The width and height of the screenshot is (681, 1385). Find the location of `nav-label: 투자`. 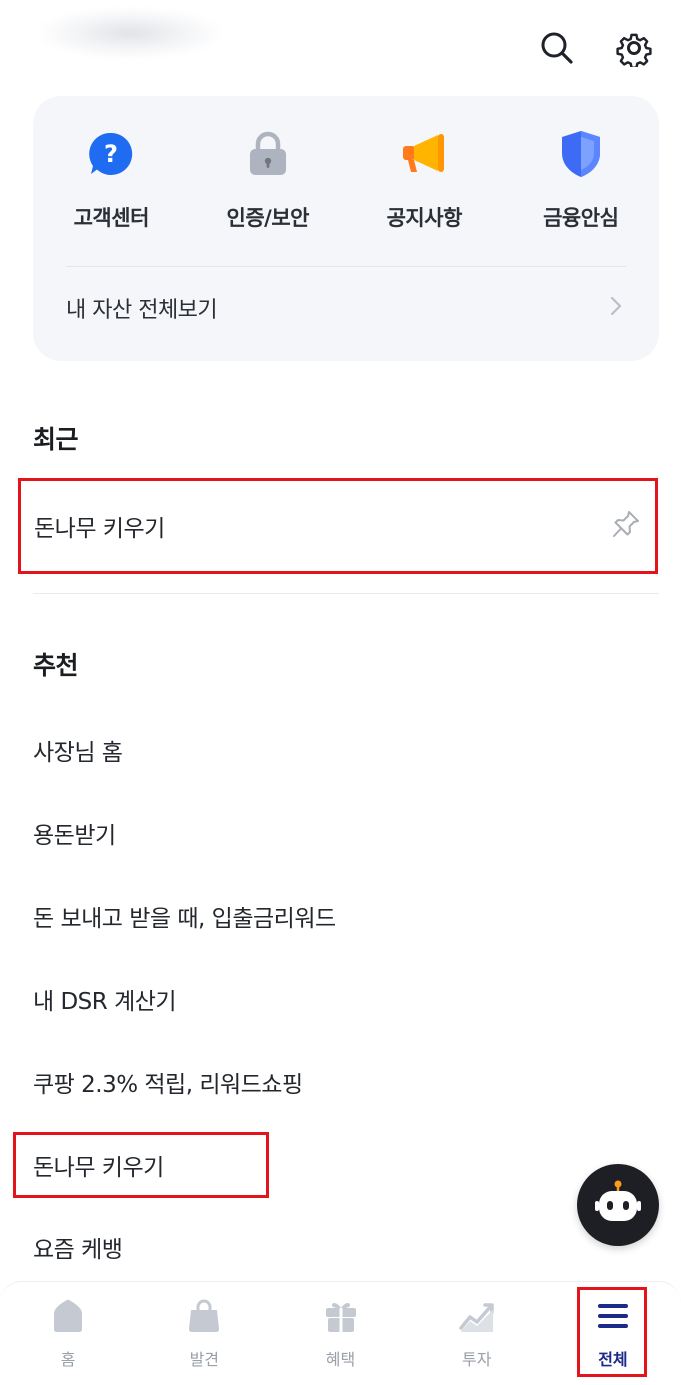

nav-label: 투자 is located at coordinates (476, 1359).